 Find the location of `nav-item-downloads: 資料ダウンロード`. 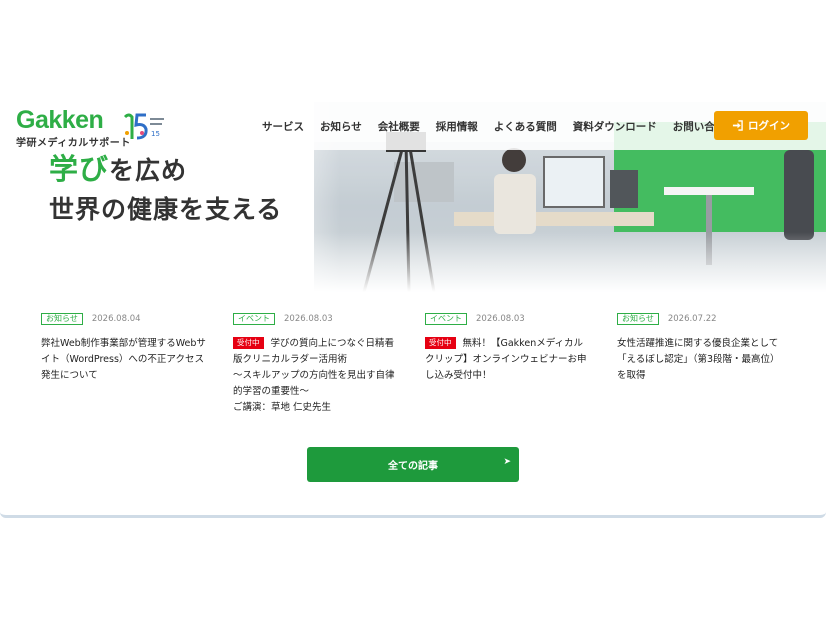

nav-item-downloads: 資料ダウンロード is located at coordinates (615, 126).